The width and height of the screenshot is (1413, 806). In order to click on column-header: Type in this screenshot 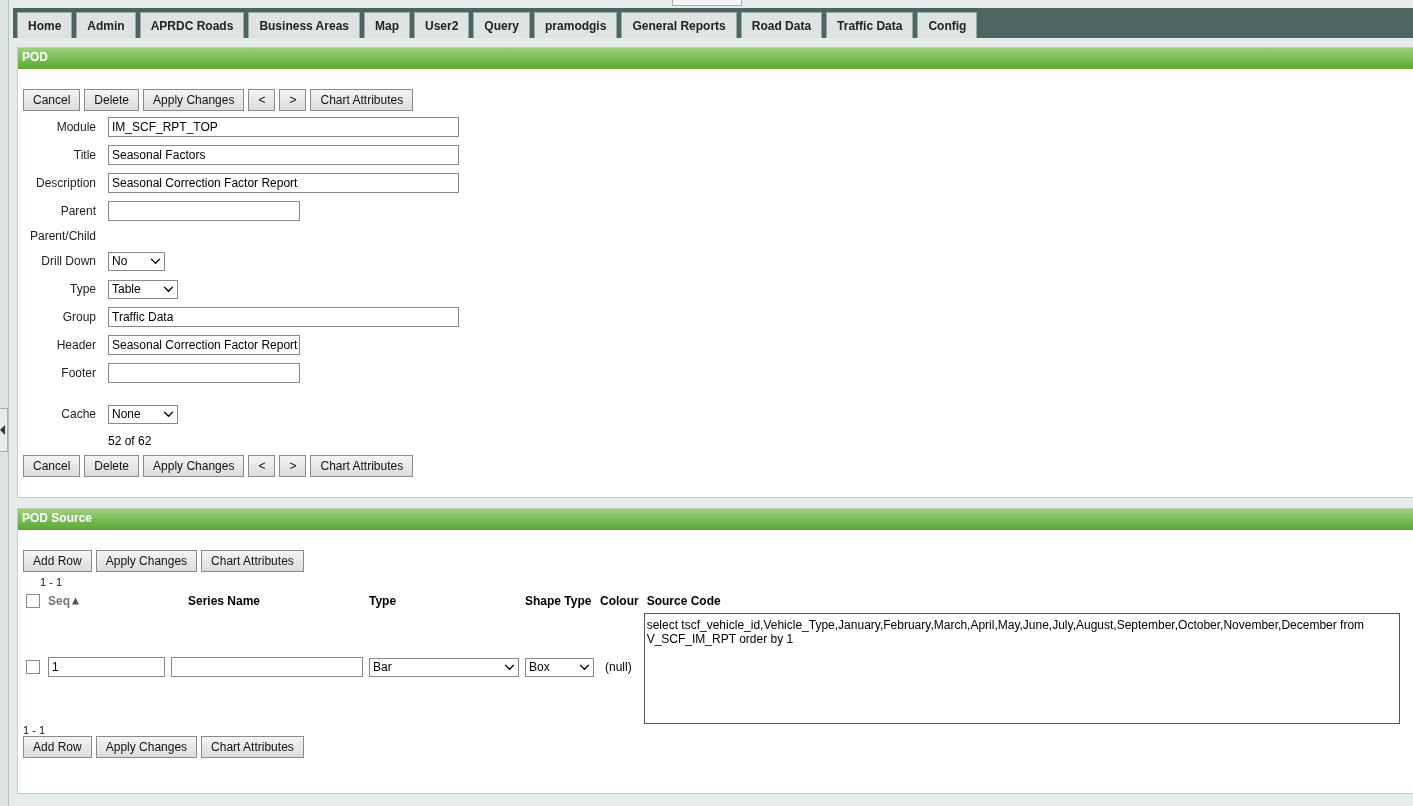, I will do `click(383, 601)`.